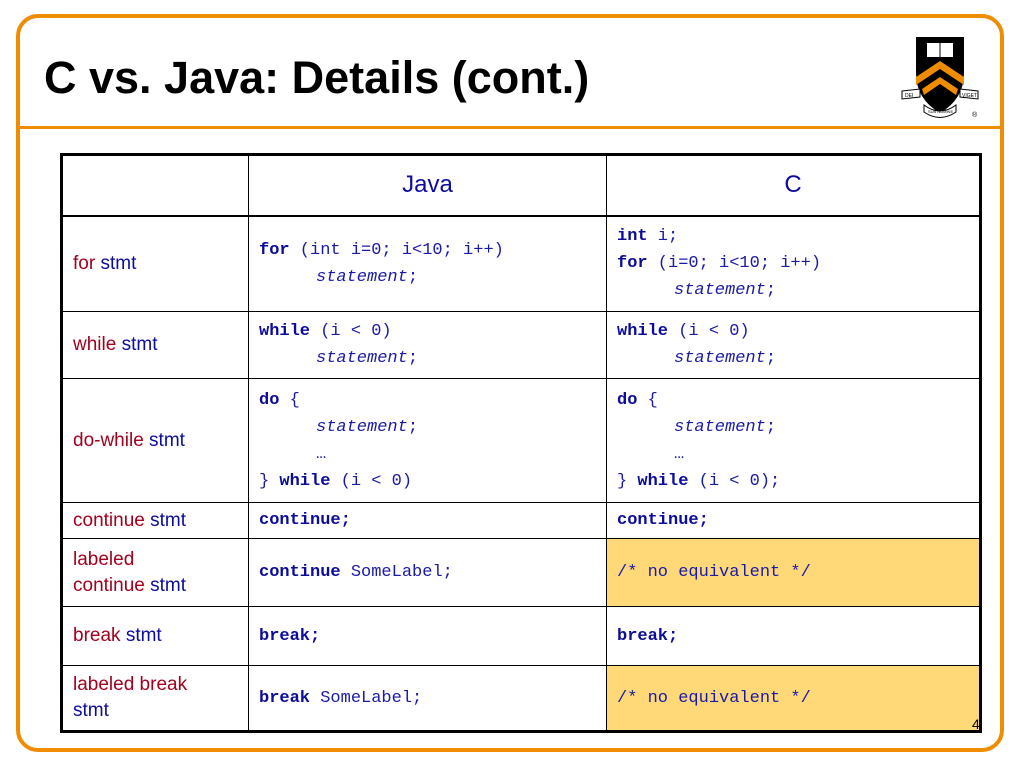 Image resolution: width=1024 pixels, height=768 pixels. What do you see at coordinates (84, 263) in the screenshot?
I see `label-keyword: for` at bounding box center [84, 263].